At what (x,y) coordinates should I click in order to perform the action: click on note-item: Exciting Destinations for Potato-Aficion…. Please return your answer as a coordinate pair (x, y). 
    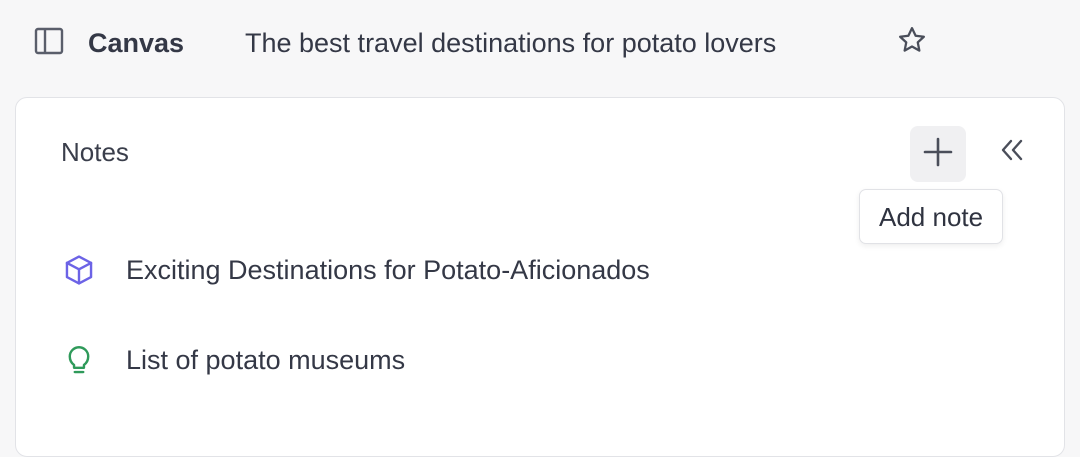
    Looking at the image, I should click on (536, 270).